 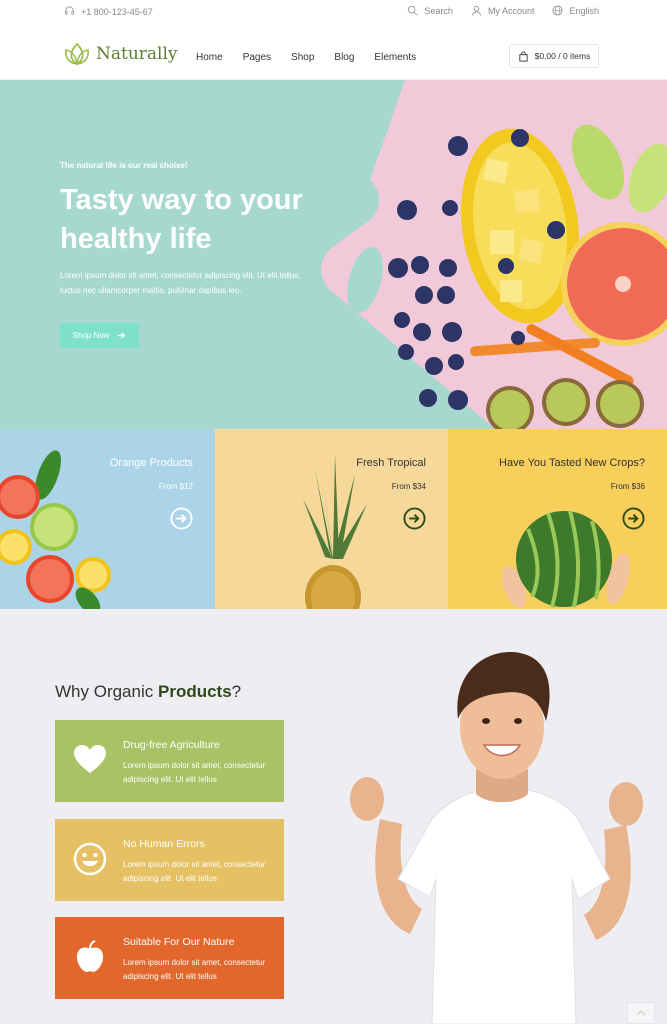 What do you see at coordinates (55, 529) in the screenshot?
I see `citrus-image` at bounding box center [55, 529].